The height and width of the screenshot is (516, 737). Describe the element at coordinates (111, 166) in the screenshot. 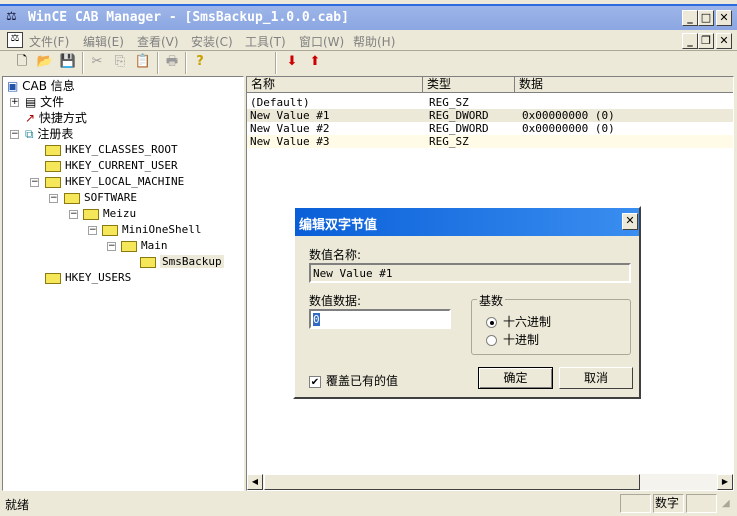

I see `tree-item-hkcu: HKEY_CURRENT_USER` at that location.